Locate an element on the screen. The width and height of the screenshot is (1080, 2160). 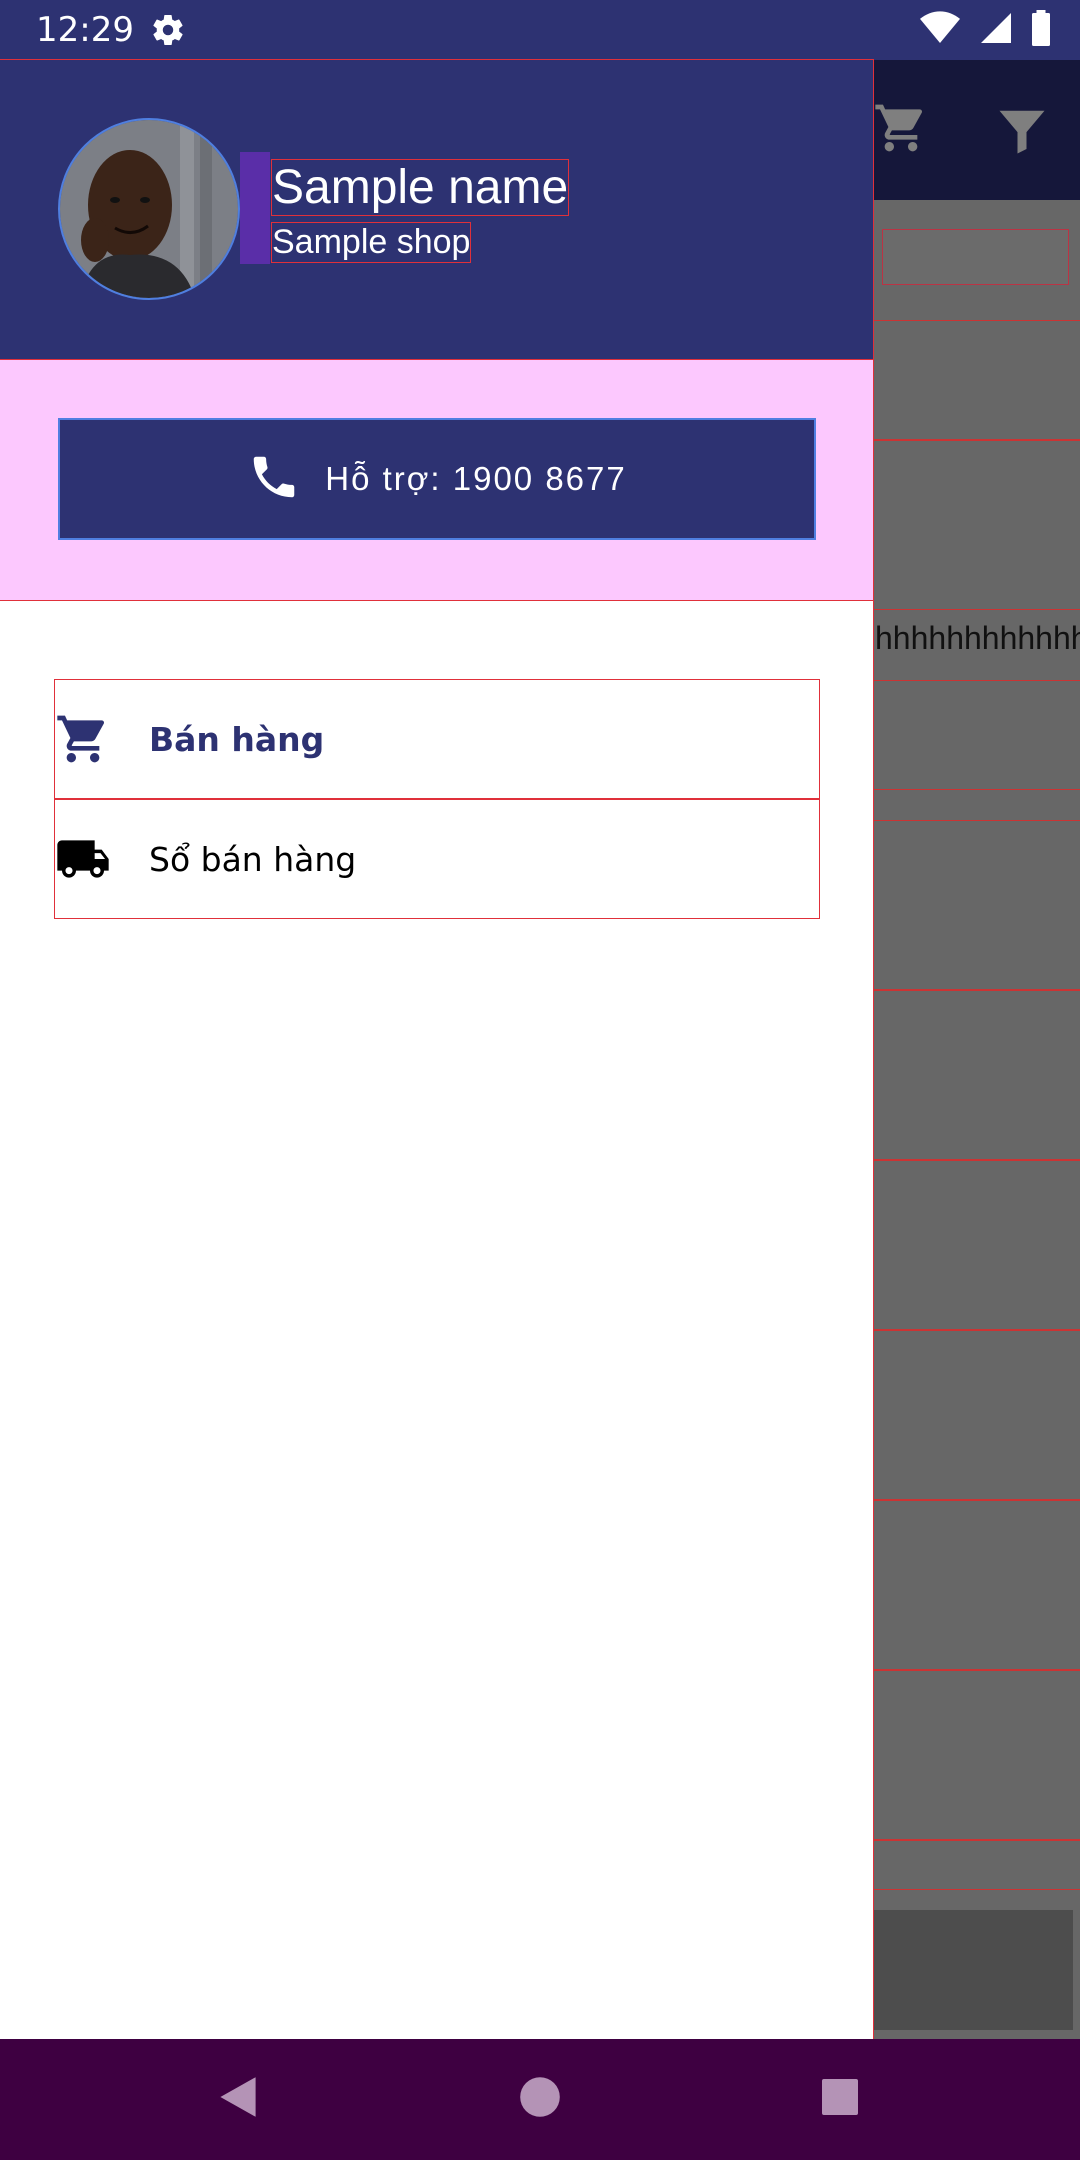
phone-icon is located at coordinates (274, 479).